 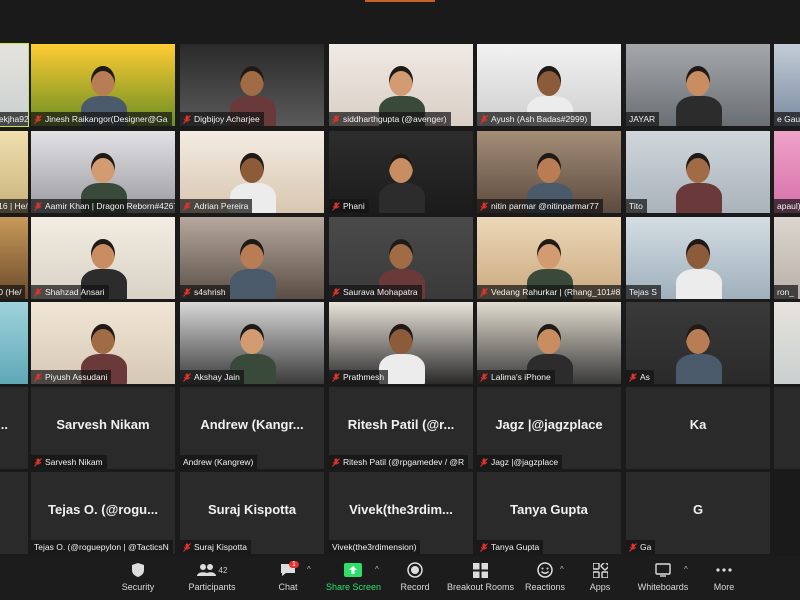 I want to click on breakout-rooms-button: Breakout Rooms, so click(x=481, y=579).